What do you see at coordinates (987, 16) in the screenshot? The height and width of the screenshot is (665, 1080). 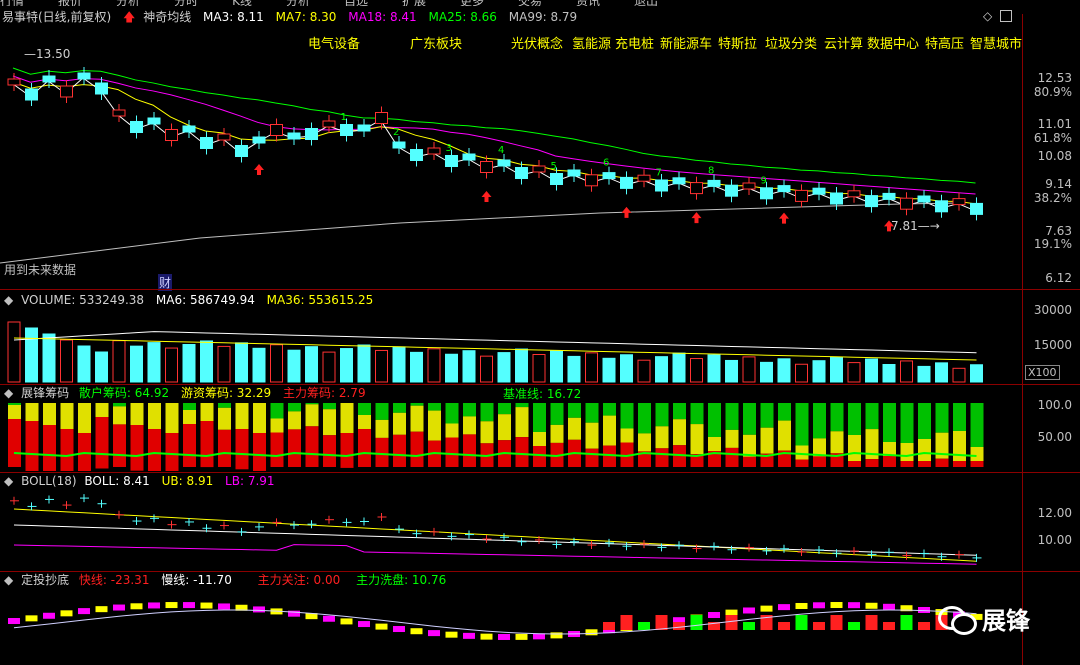 I see `diamond-icon: ◇` at bounding box center [987, 16].